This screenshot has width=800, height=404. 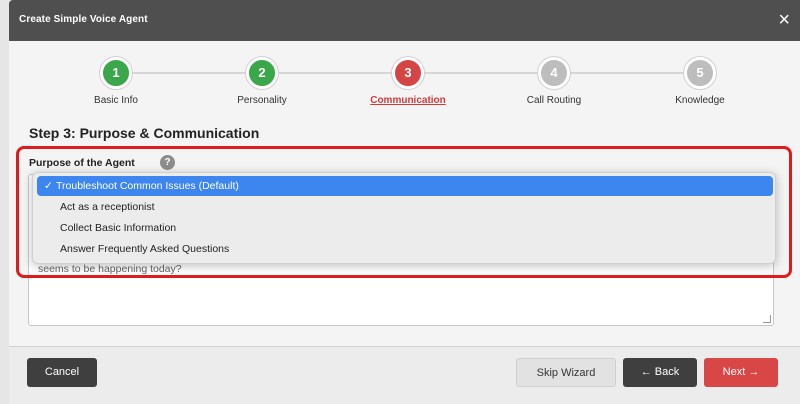 What do you see at coordinates (700, 100) in the screenshot?
I see `step-5-label: Knowledge` at bounding box center [700, 100].